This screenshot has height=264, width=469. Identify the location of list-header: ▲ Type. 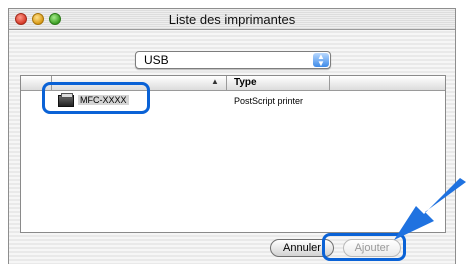
(233, 83).